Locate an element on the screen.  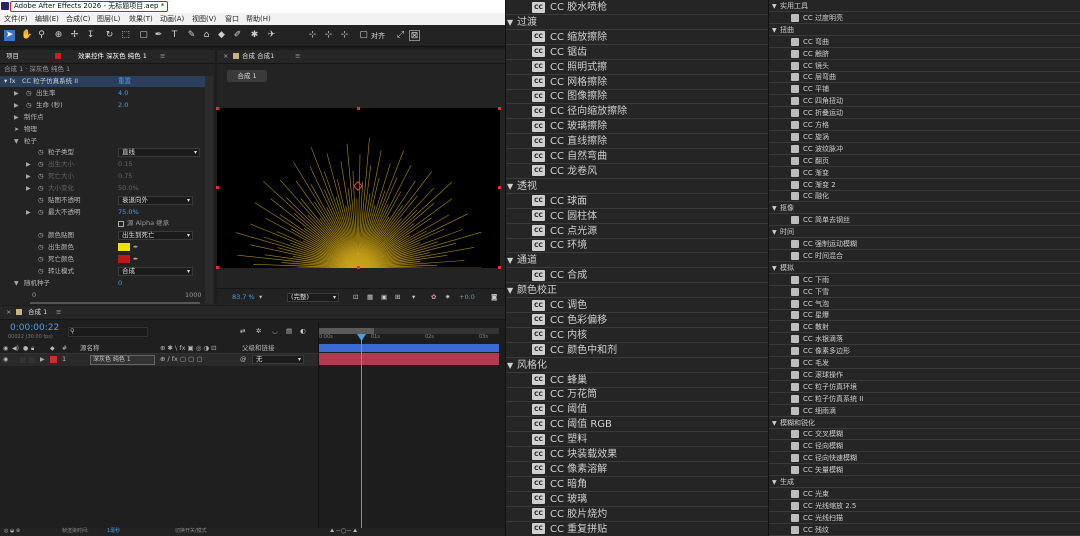
opacity-map-dropdown: 衰退向外 is located at coordinates (155, 200).